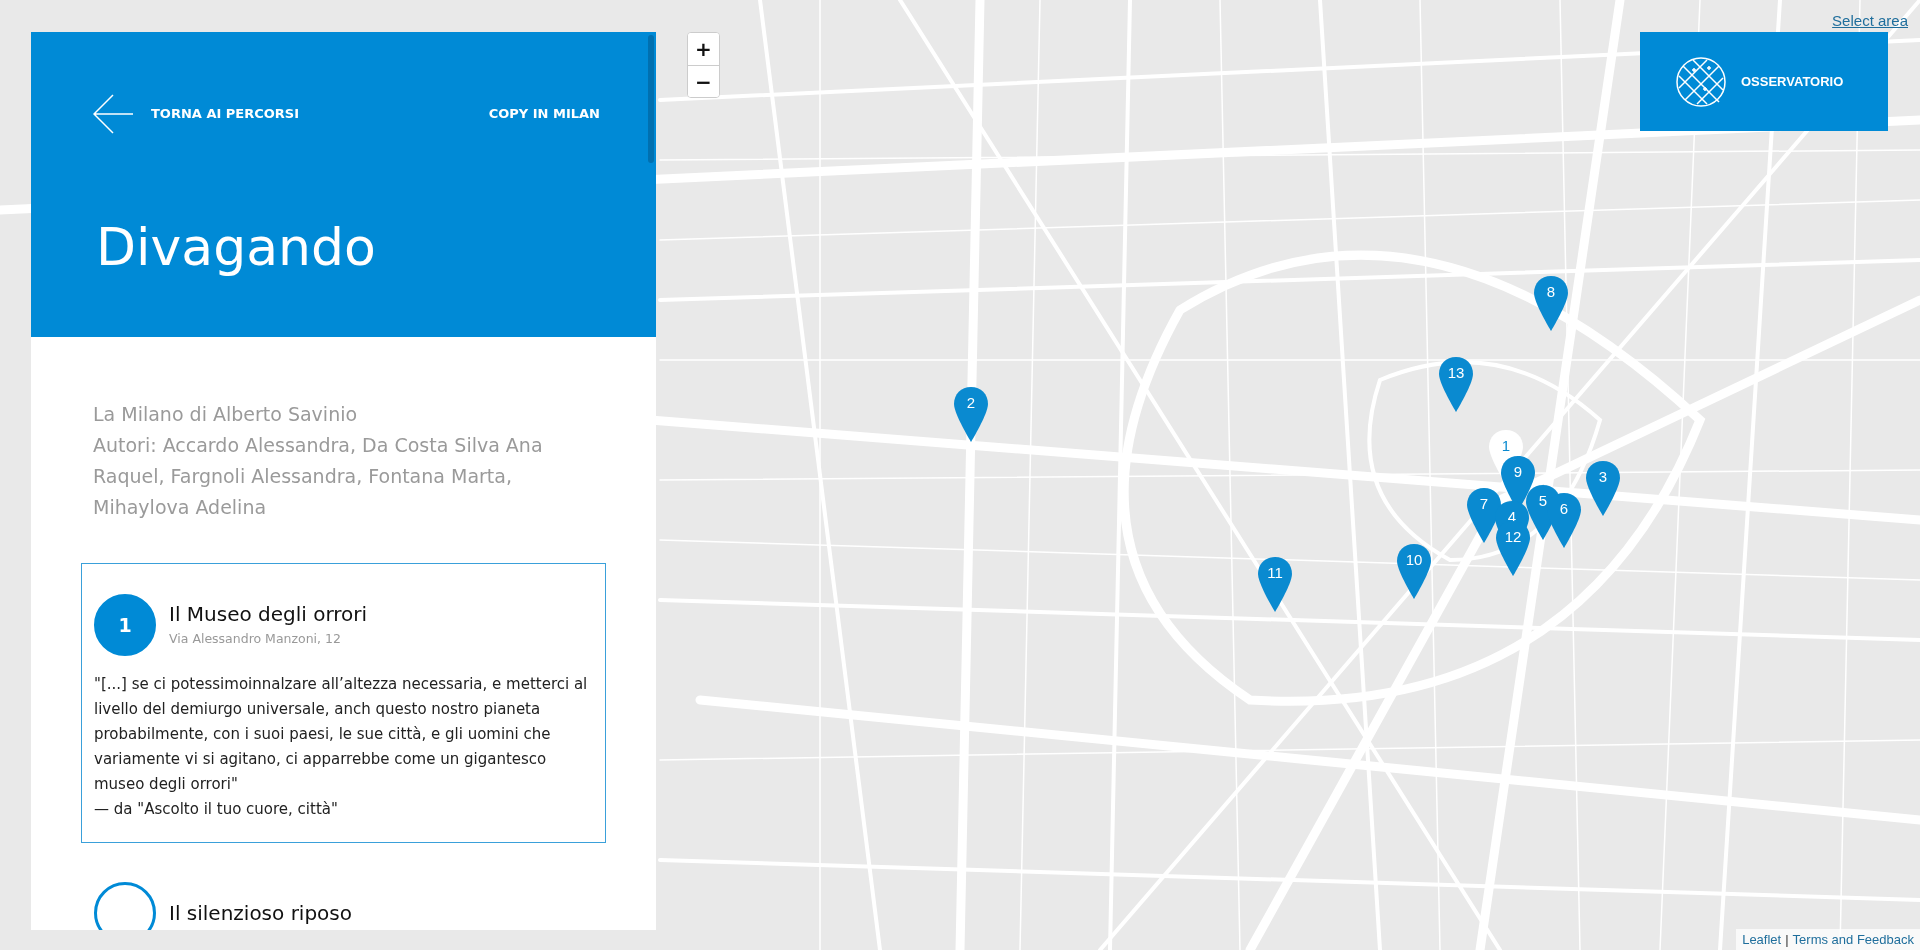 The width and height of the screenshot is (1920, 950). Describe the element at coordinates (971, 414) in the screenshot. I see `map-marker: 2` at that location.